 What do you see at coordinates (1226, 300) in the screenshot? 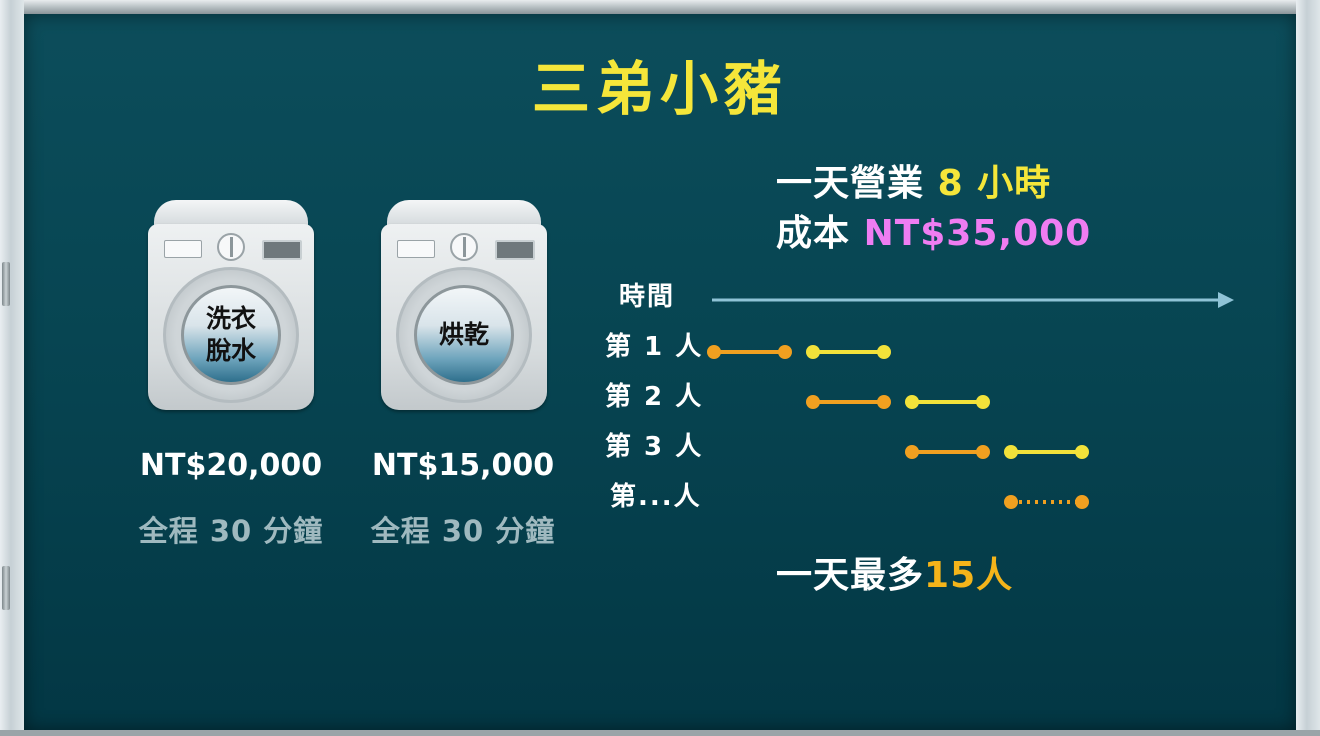
I see `time-axis-arrow-icon` at bounding box center [1226, 300].